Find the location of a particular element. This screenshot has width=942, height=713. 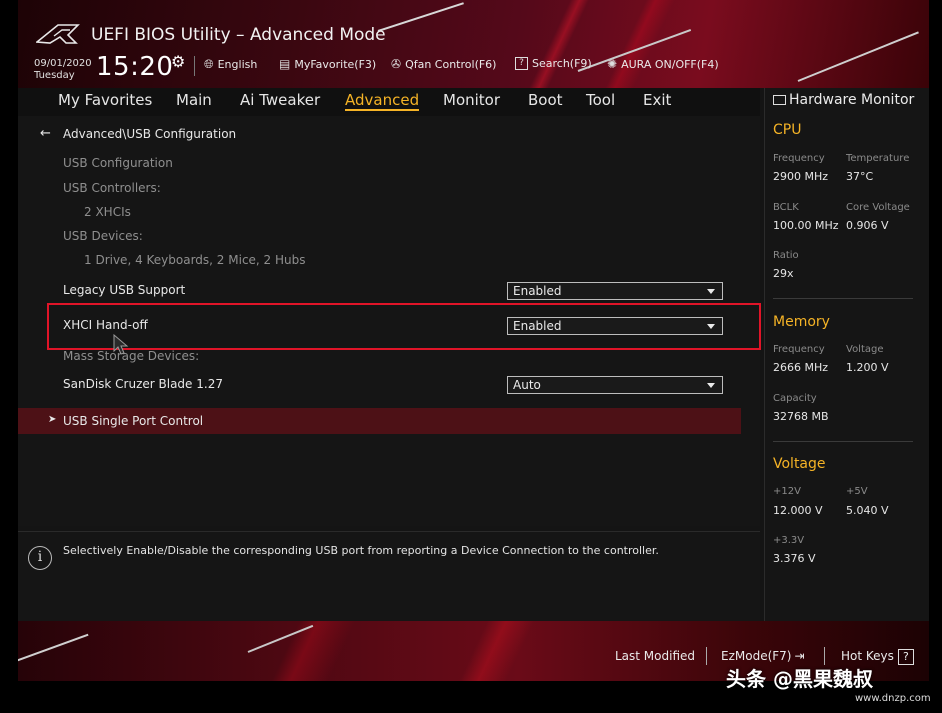

legacy-usb-support-value: Enabled is located at coordinates (537, 291).